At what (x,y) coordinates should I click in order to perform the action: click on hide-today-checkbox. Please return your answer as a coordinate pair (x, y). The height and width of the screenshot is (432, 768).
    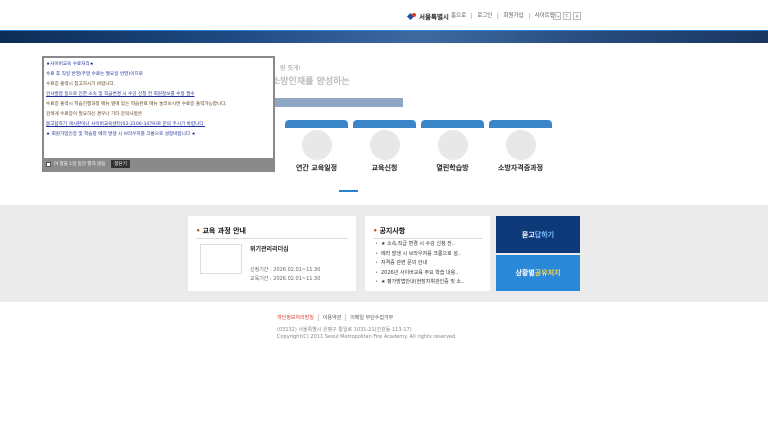
    Looking at the image, I should click on (48, 164).